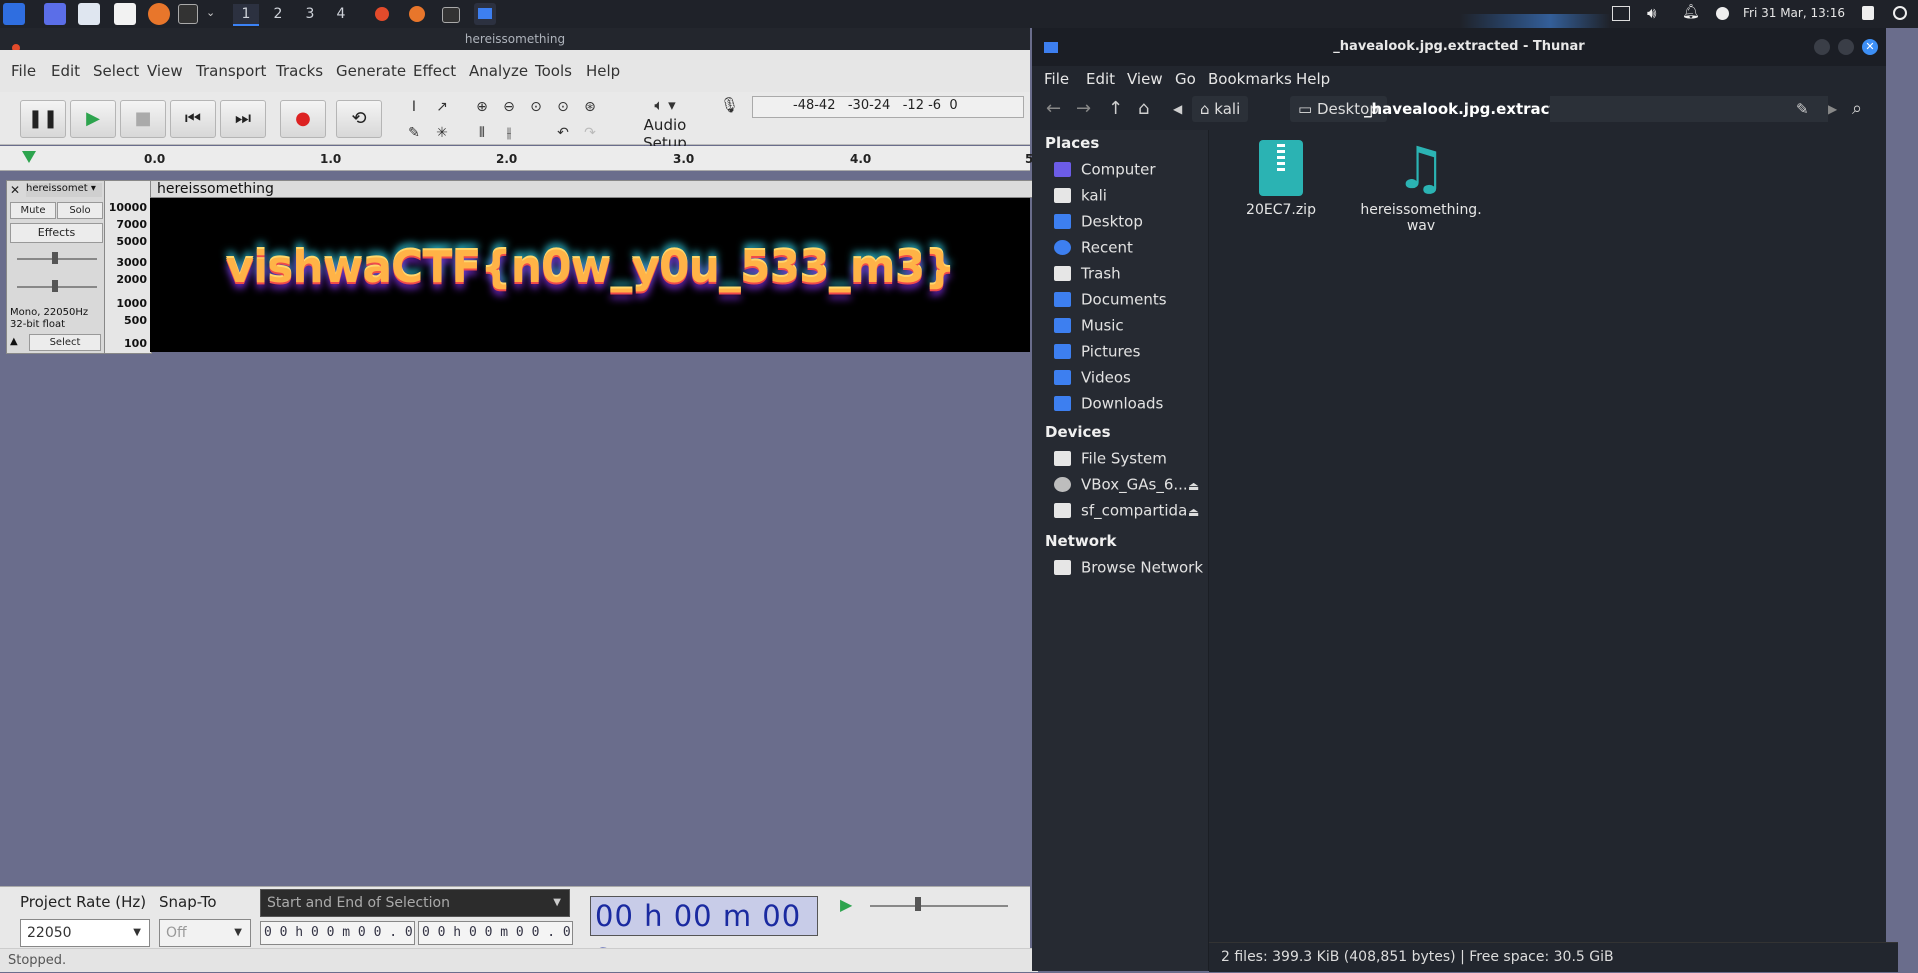 This screenshot has height=973, width=1918. Describe the element at coordinates (1129, 353) in the screenshot. I see `sidebar-item-pictures: Pictures` at that location.